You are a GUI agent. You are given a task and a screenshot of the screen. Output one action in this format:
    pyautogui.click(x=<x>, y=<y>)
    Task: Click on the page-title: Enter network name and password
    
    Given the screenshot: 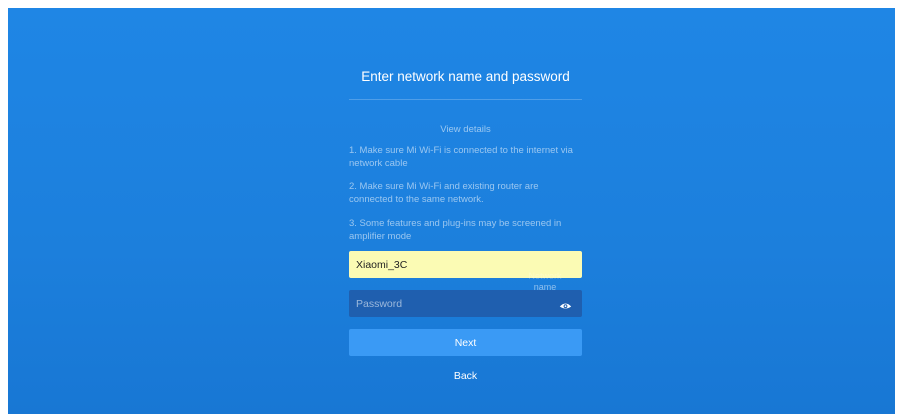 What is the action you would take?
    pyautogui.click(x=465, y=76)
    